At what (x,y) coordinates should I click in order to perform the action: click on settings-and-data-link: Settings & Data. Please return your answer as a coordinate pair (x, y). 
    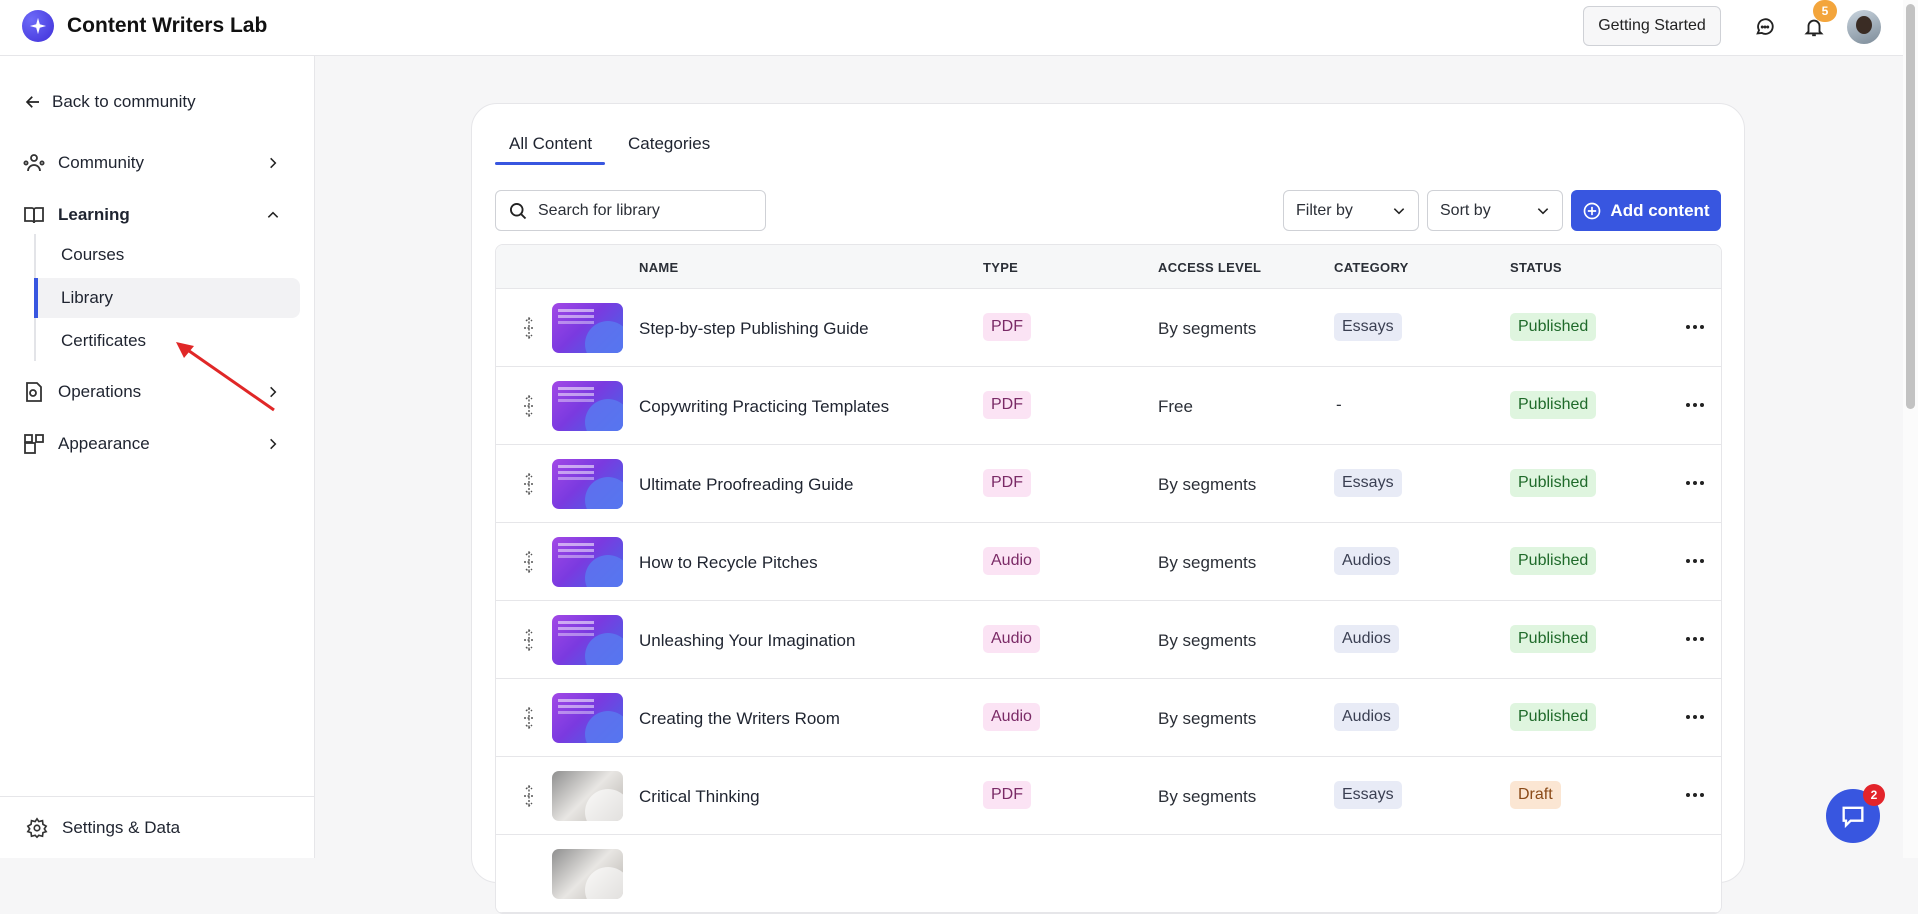
    Looking at the image, I should click on (157, 827).